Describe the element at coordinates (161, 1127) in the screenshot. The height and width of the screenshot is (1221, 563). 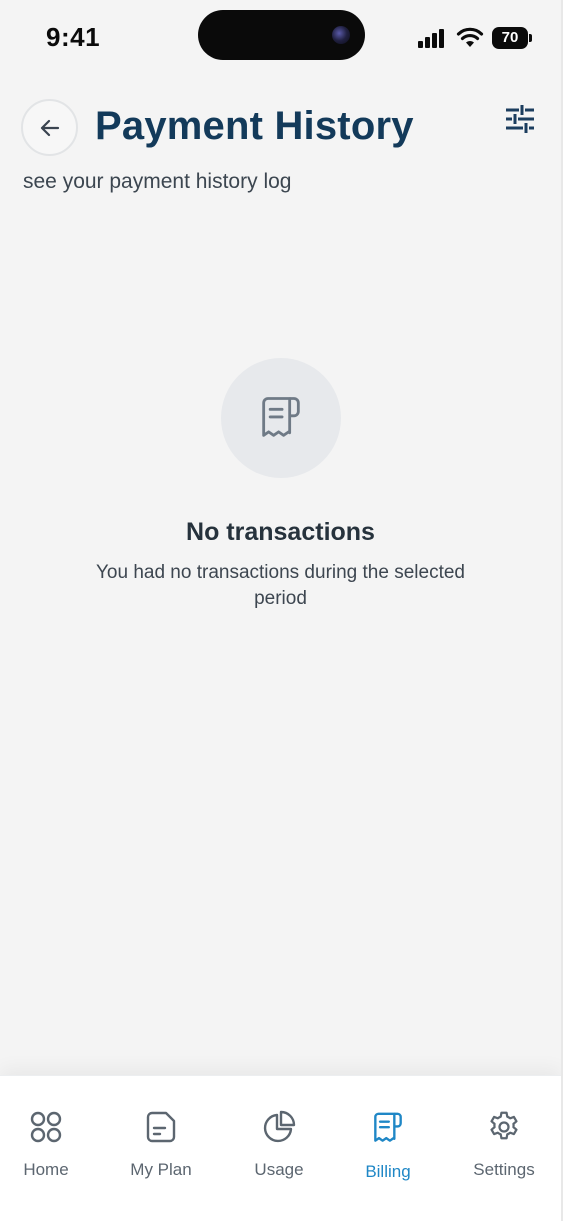
I see `document-icon` at that location.